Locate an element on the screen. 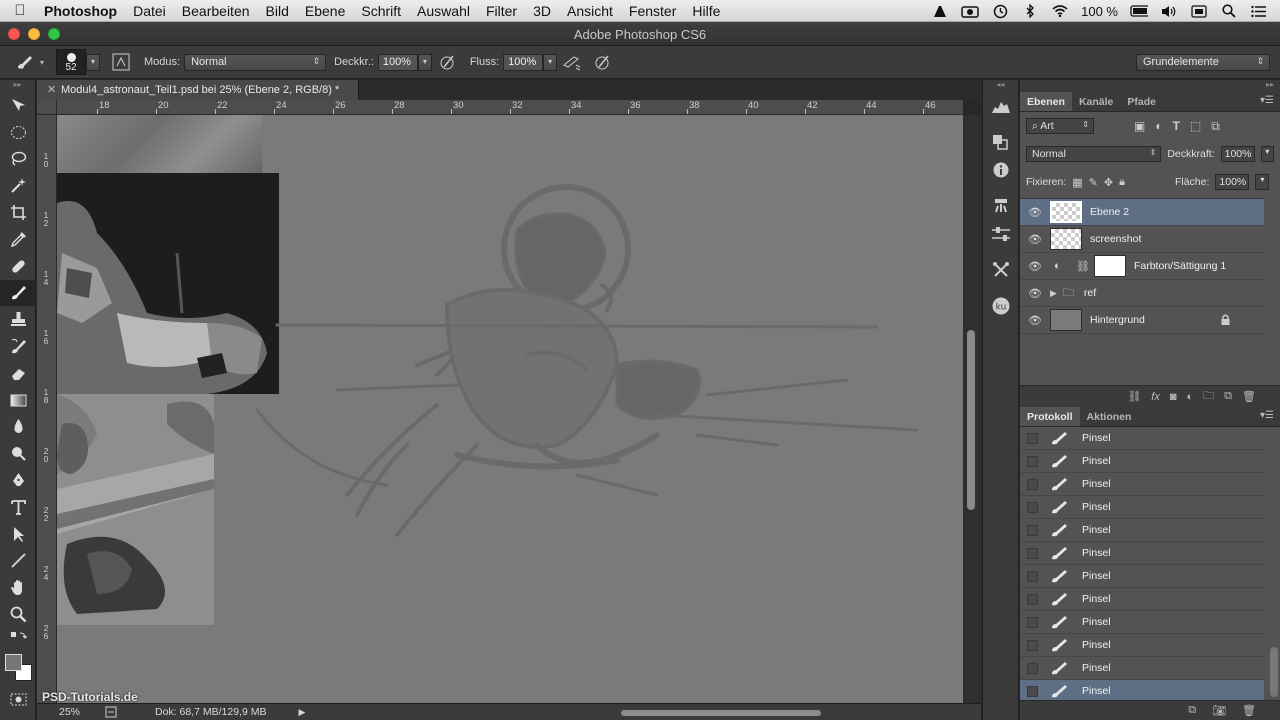 This screenshot has width=1280, height=720. link-layers-icon: ⛓︎ is located at coordinates (1134, 396).